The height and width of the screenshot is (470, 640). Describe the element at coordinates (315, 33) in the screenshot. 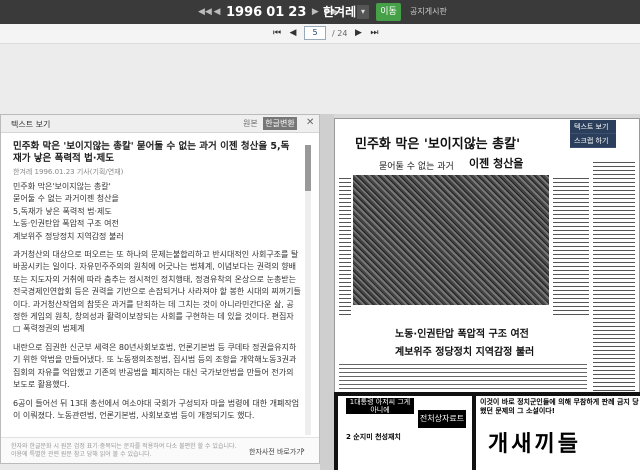

I see `current-page-input: 5` at that location.